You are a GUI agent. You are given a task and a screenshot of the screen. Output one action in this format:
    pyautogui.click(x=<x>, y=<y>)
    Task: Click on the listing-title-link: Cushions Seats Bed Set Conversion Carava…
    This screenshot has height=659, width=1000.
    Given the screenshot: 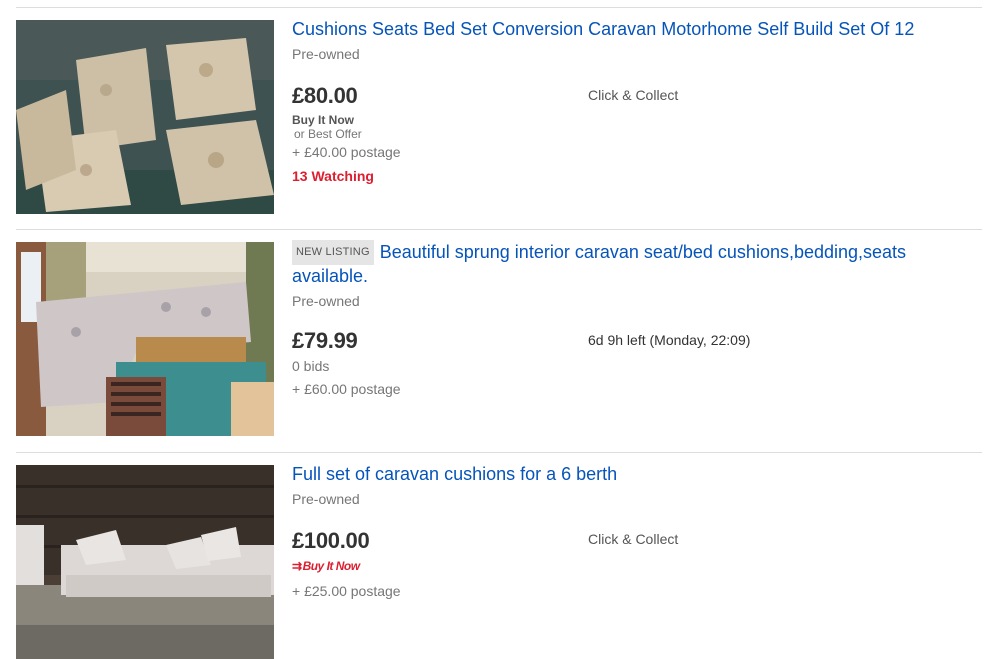 What is the action you would take?
    pyautogui.click(x=637, y=29)
    